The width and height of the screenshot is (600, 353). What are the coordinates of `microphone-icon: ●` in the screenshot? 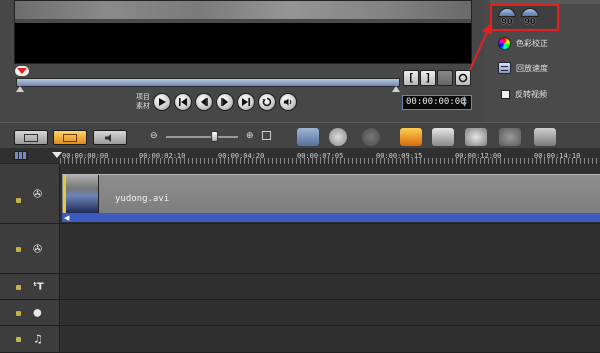 It's located at (37, 312).